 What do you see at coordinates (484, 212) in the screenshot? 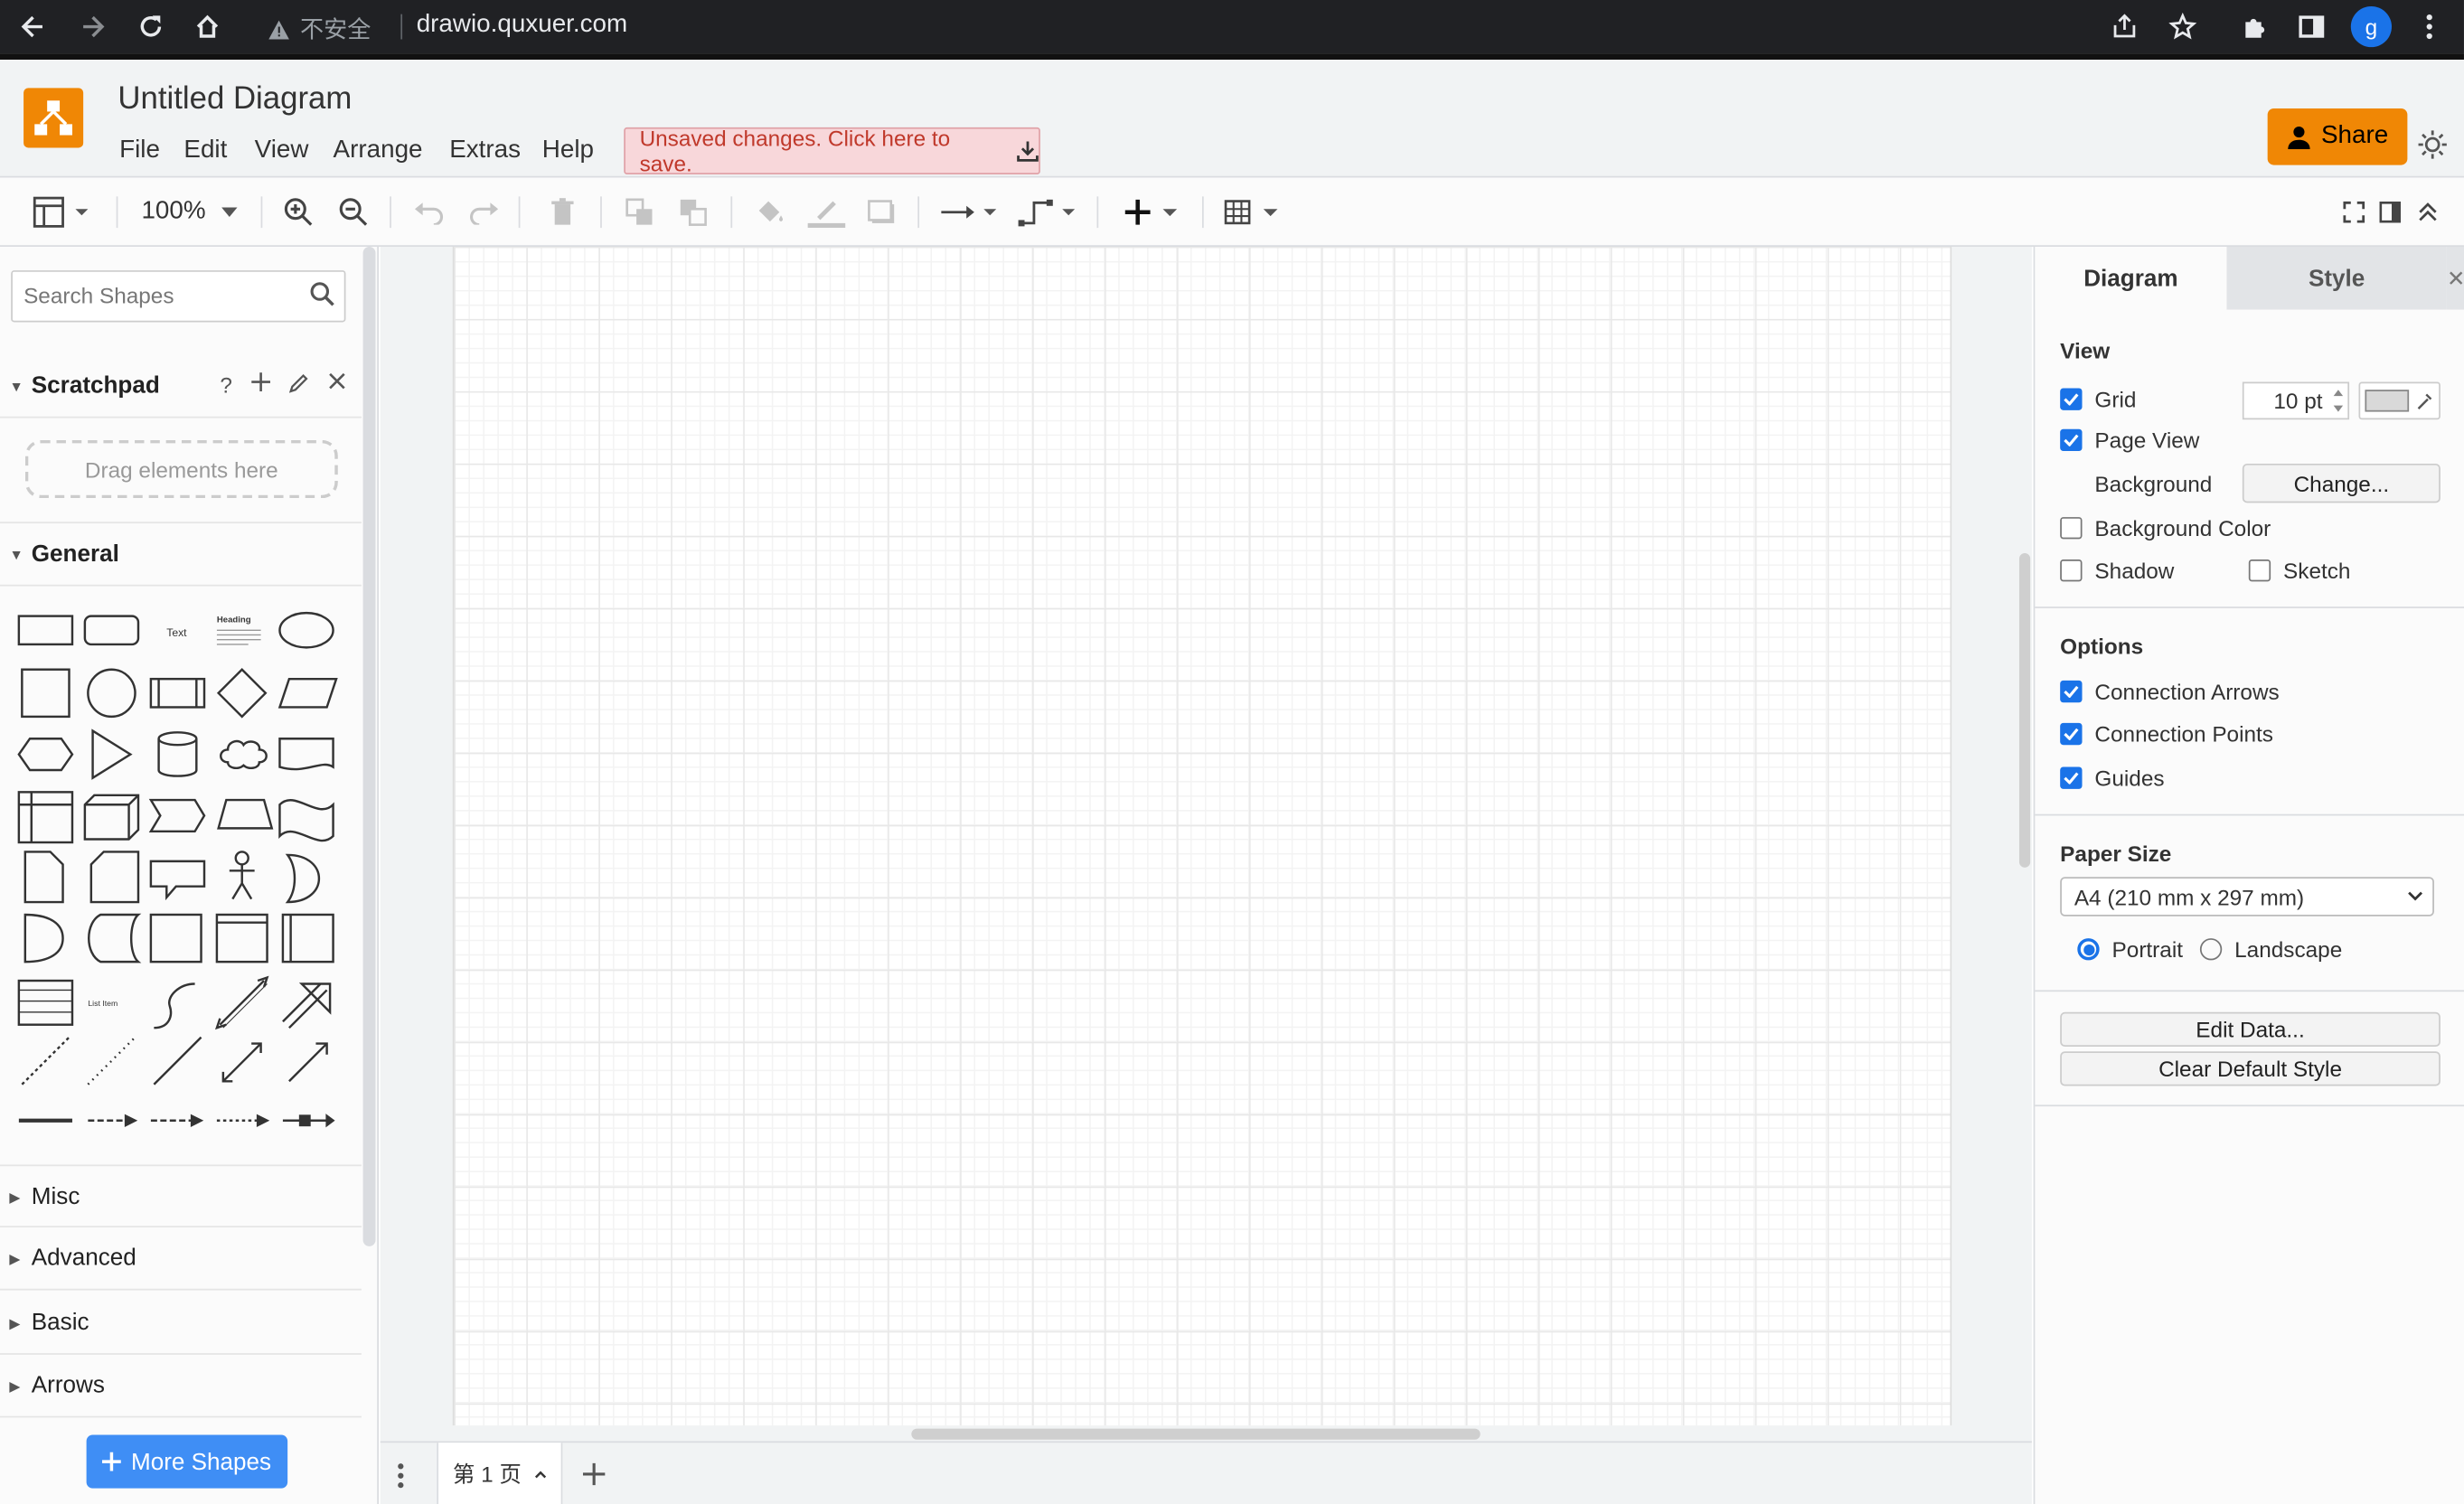
I see `redo-icon` at bounding box center [484, 212].